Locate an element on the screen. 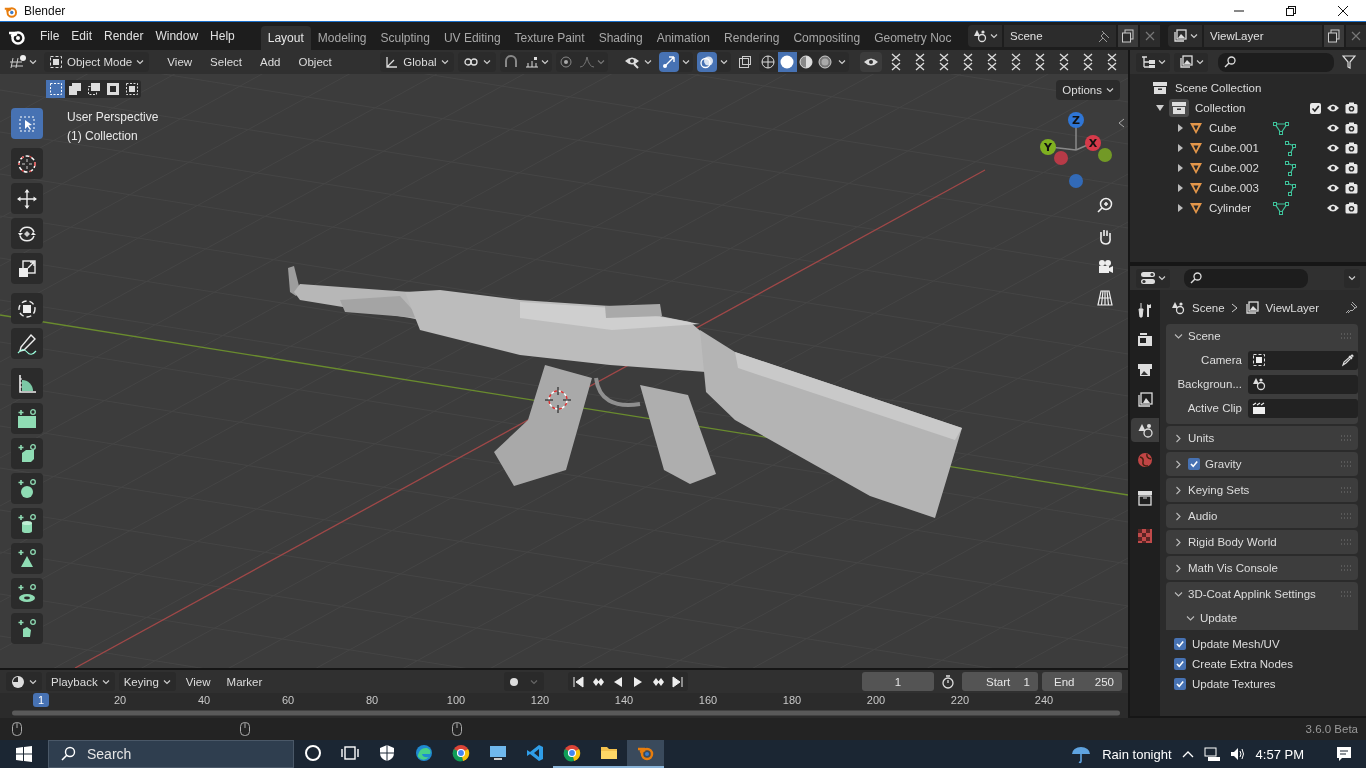 The height and width of the screenshot is (768, 1366). workspace-tab: Animation is located at coordinates (683, 38).